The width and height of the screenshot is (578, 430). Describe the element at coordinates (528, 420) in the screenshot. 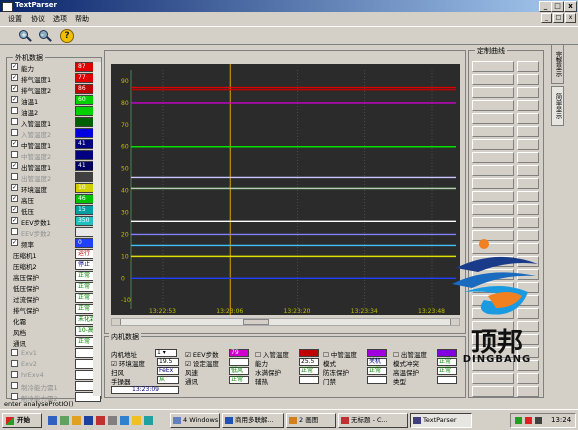

I see `tray-app-icon` at that location.